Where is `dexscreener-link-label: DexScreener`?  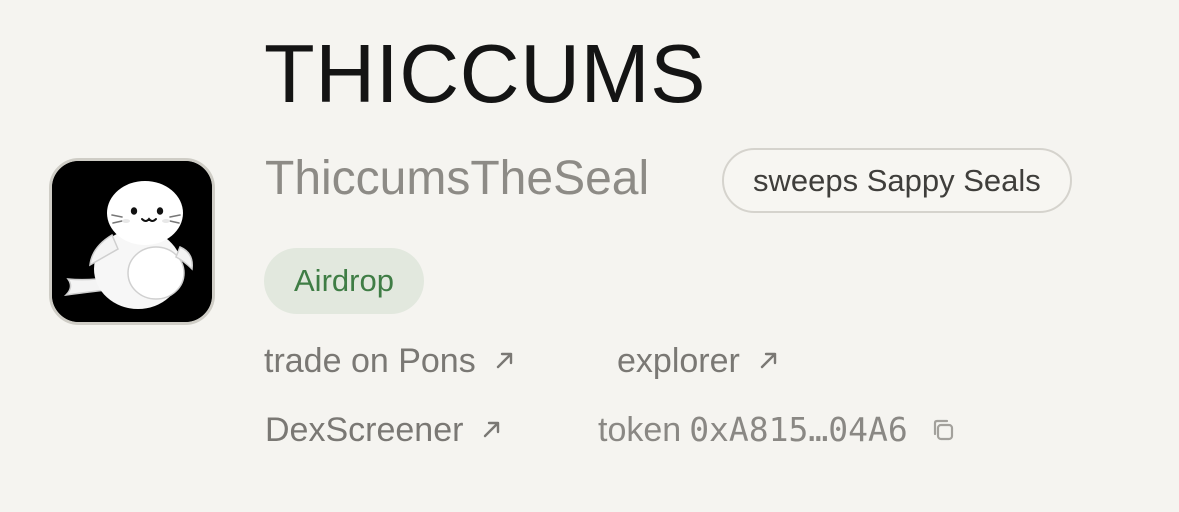 dexscreener-link-label: DexScreener is located at coordinates (364, 430).